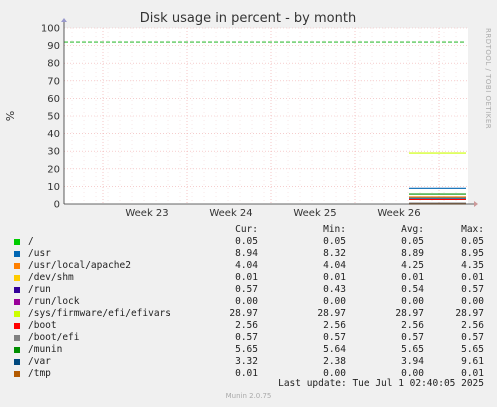 Image resolution: width=497 pixels, height=407 pixels. Describe the element at coordinates (472, 241) in the screenshot. I see `legend-value-max: 0.05` at that location.